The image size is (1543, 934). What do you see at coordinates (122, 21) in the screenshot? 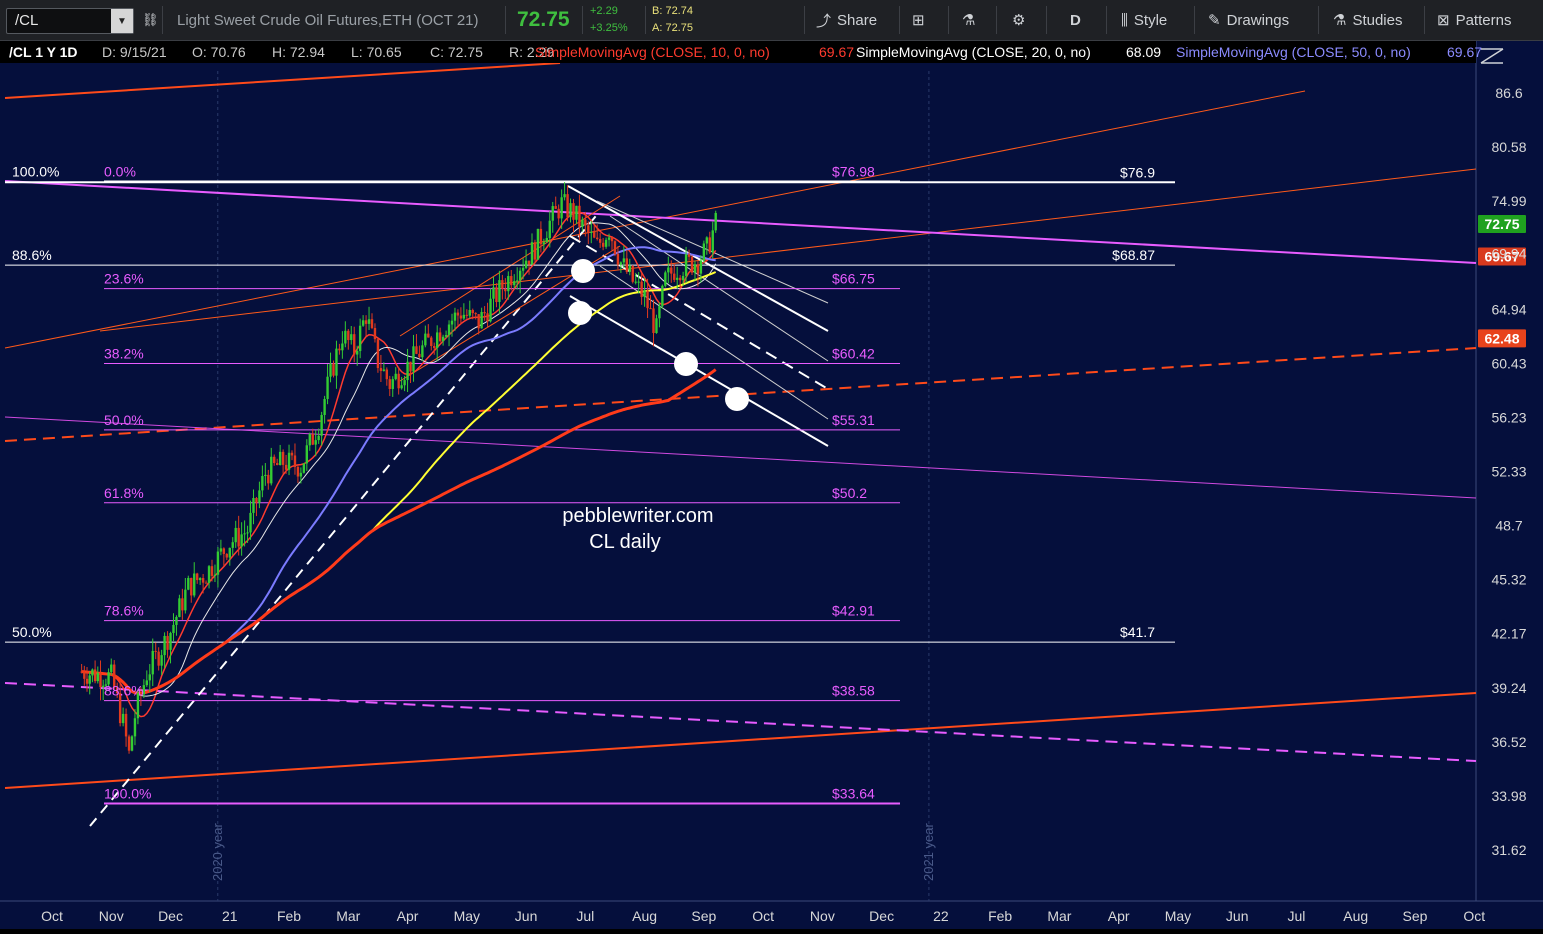
I see `chevron-down-icon: ▼` at bounding box center [122, 21].